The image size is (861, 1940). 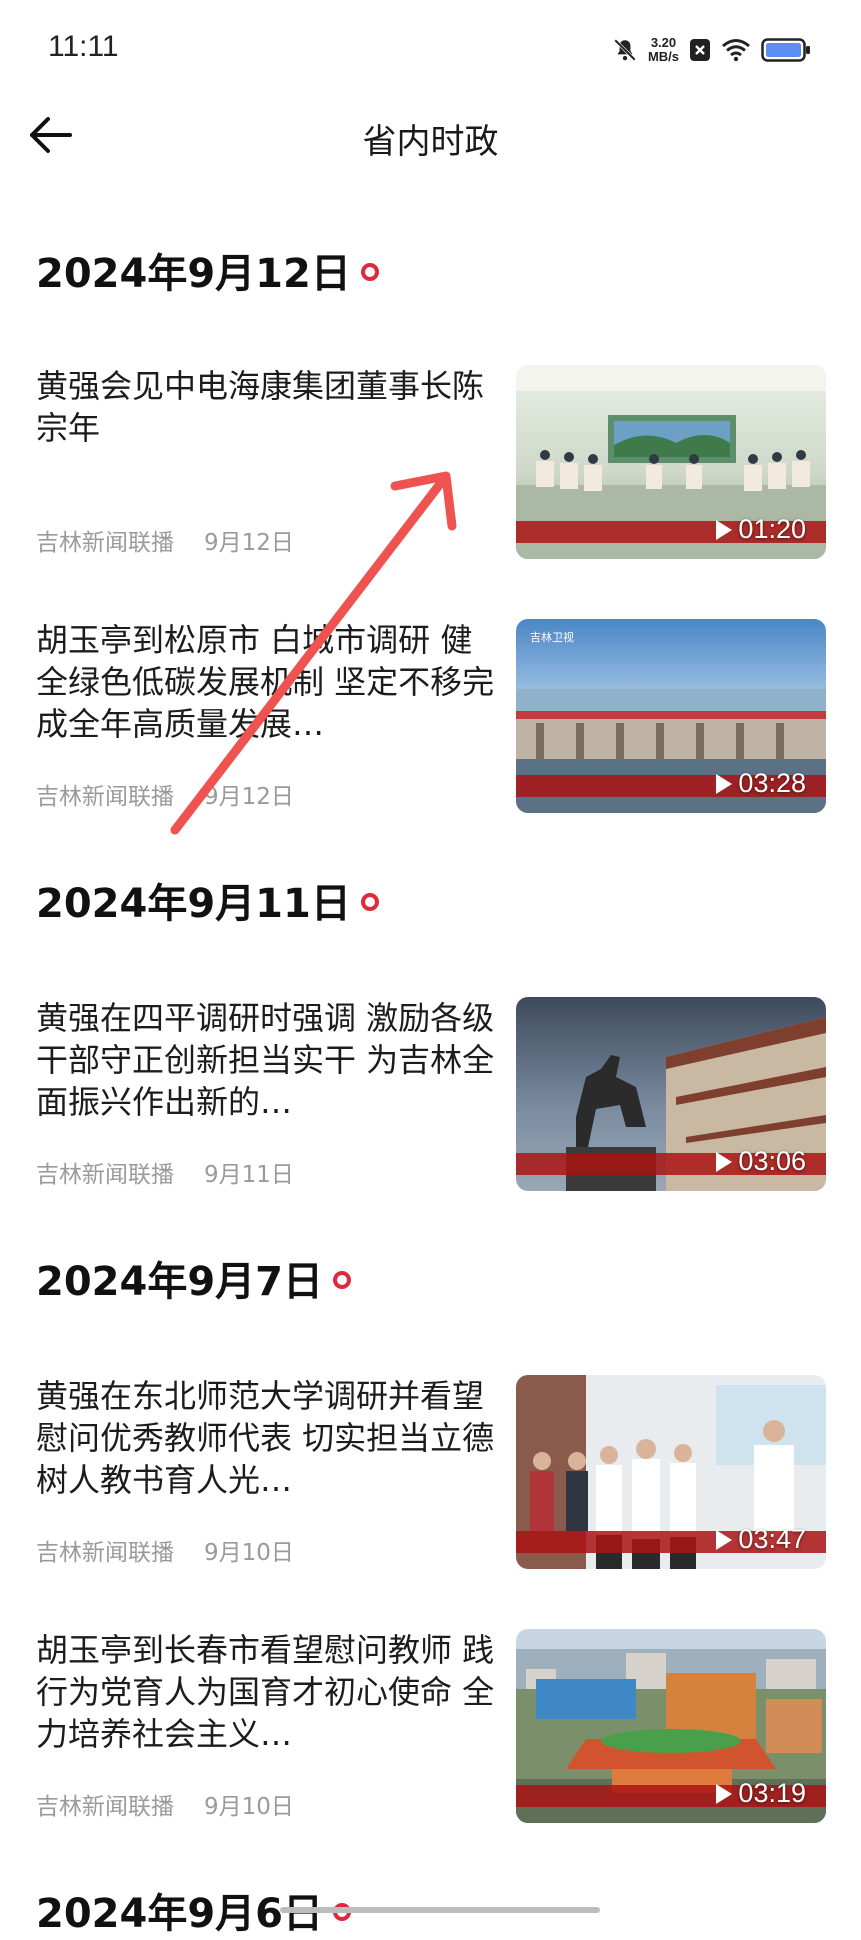 What do you see at coordinates (249, 1175) in the screenshot?
I see `news-date: 9月11日` at bounding box center [249, 1175].